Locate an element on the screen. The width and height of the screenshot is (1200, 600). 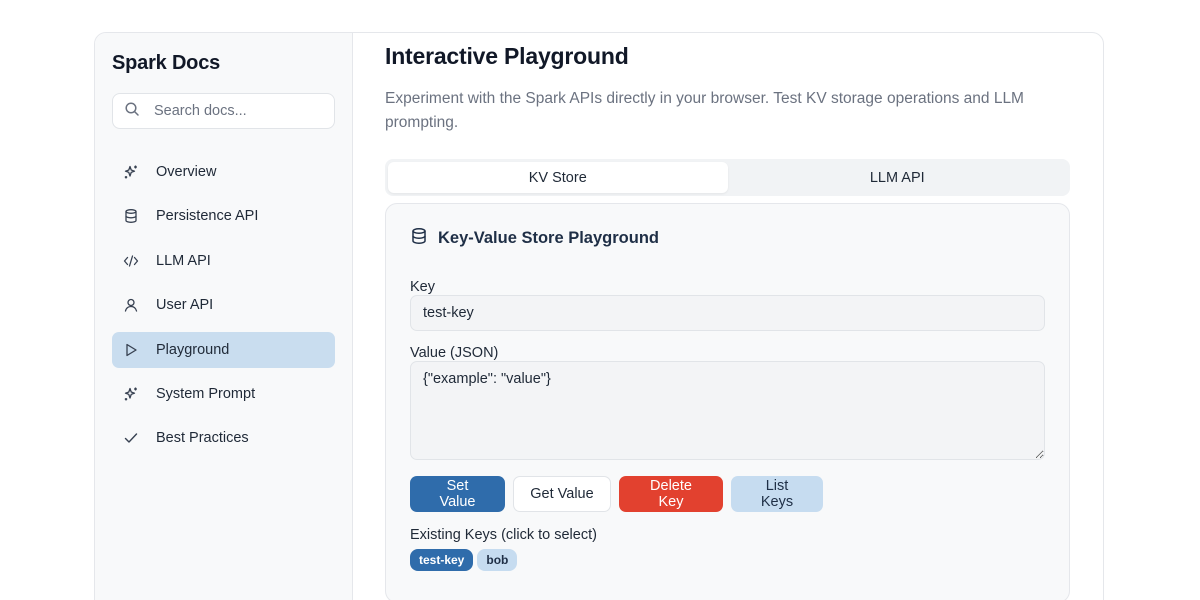
sidebar-item-user-api: User API is located at coordinates (223, 305).